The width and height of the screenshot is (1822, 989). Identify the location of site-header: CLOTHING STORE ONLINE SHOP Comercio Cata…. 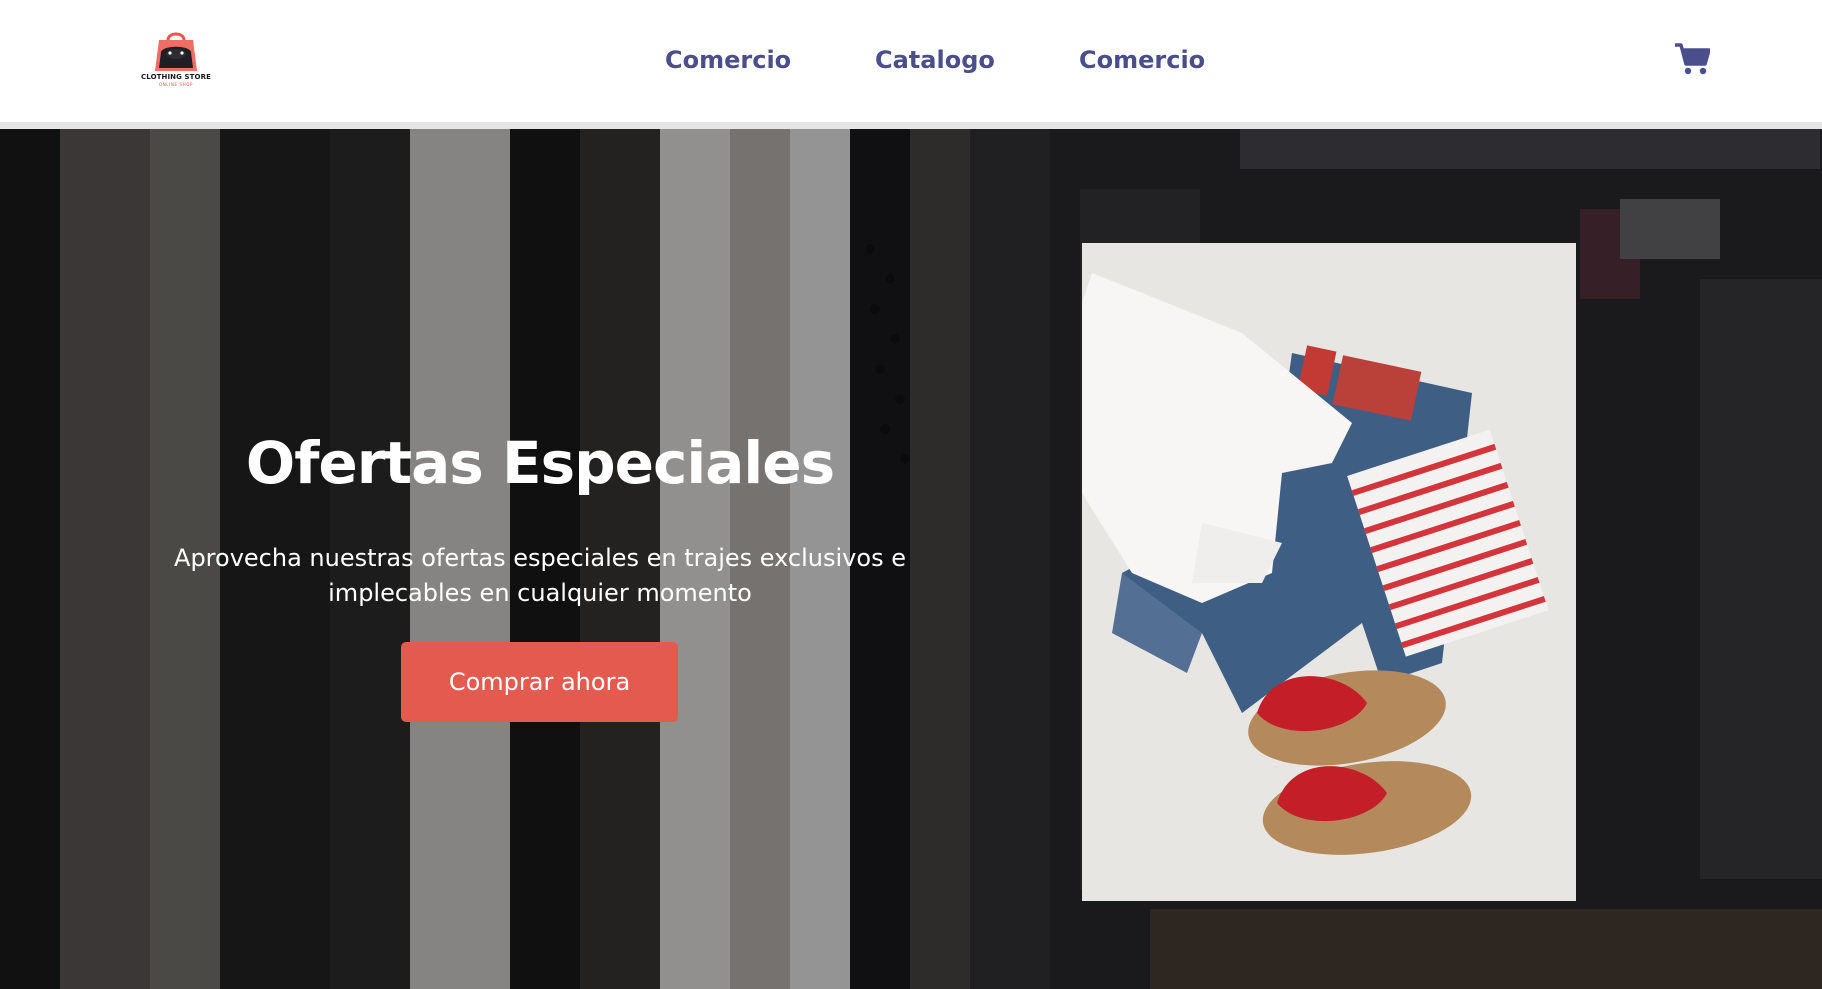
(911, 61).